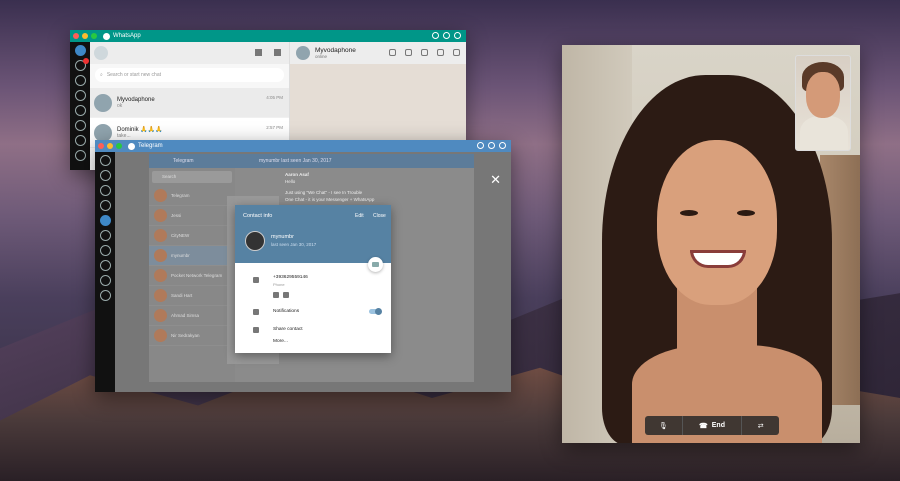 The image size is (900, 481). Describe the element at coordinates (189, 103) in the screenshot. I see `list-item: Myvodaphone ok 4:05 PM` at that location.